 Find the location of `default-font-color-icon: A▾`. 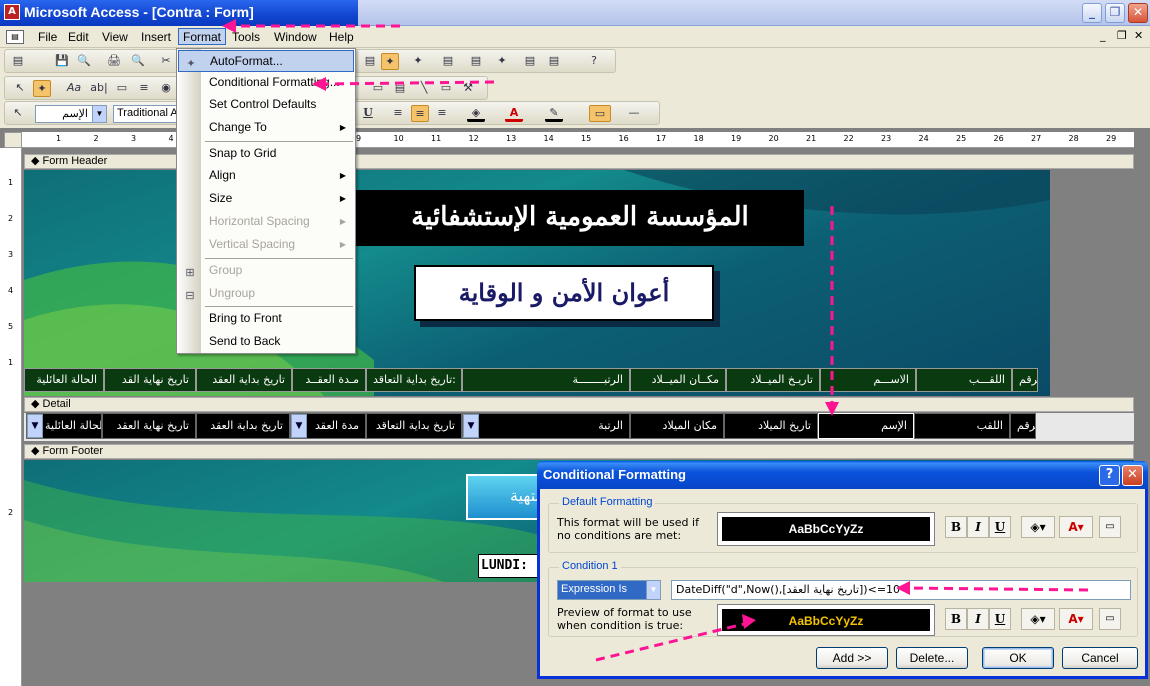

default-font-color-icon: A▾ is located at coordinates (1076, 527).